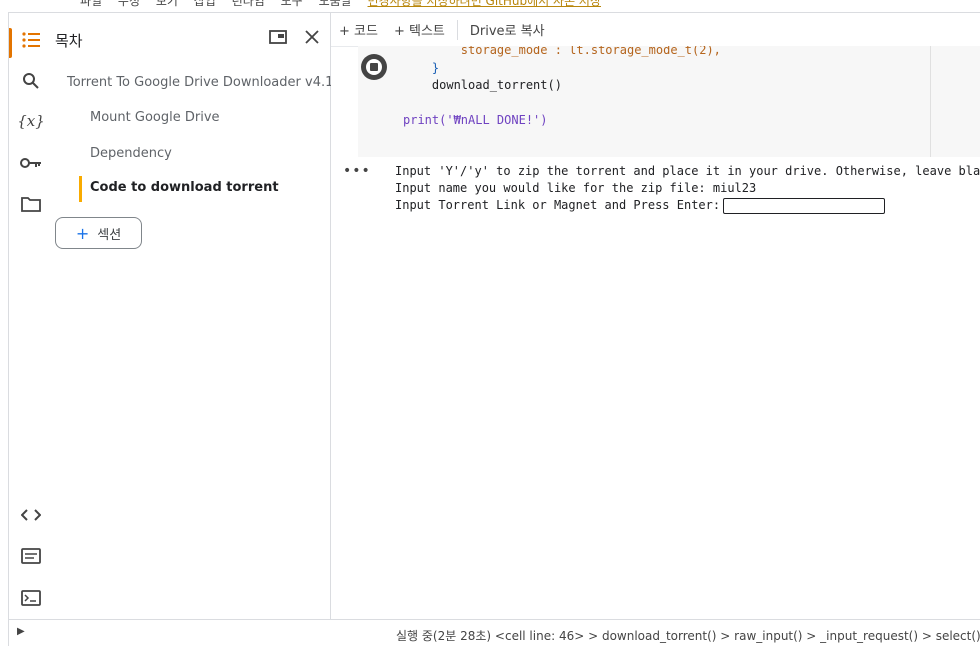  What do you see at coordinates (31, 81) in the screenshot?
I see `search-icon` at bounding box center [31, 81].